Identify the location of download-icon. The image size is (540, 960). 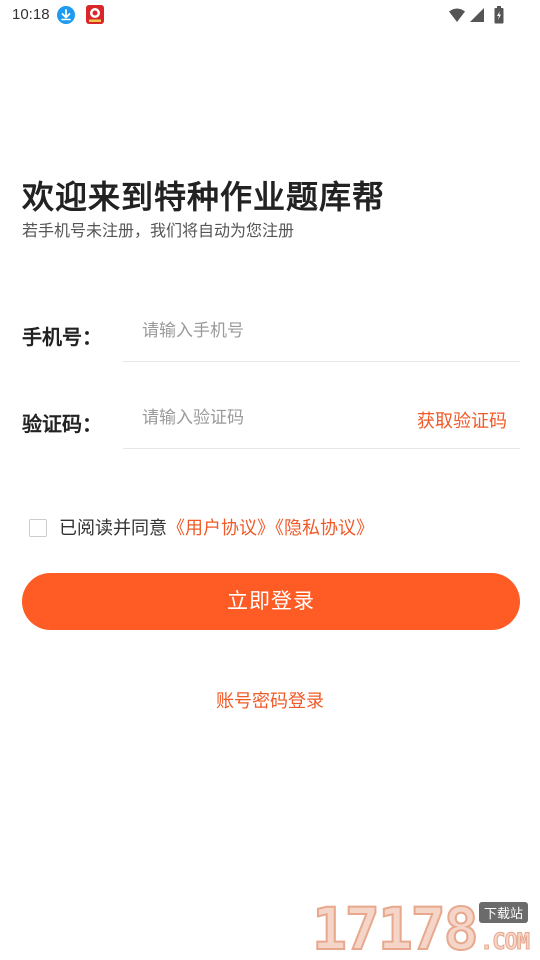
(66, 15).